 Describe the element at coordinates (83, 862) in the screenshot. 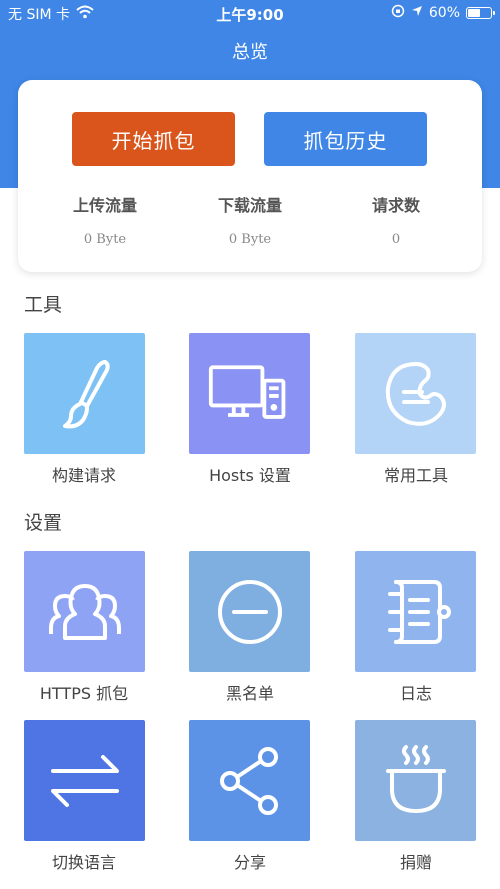

I see `switch-language-label: 切换语言` at that location.